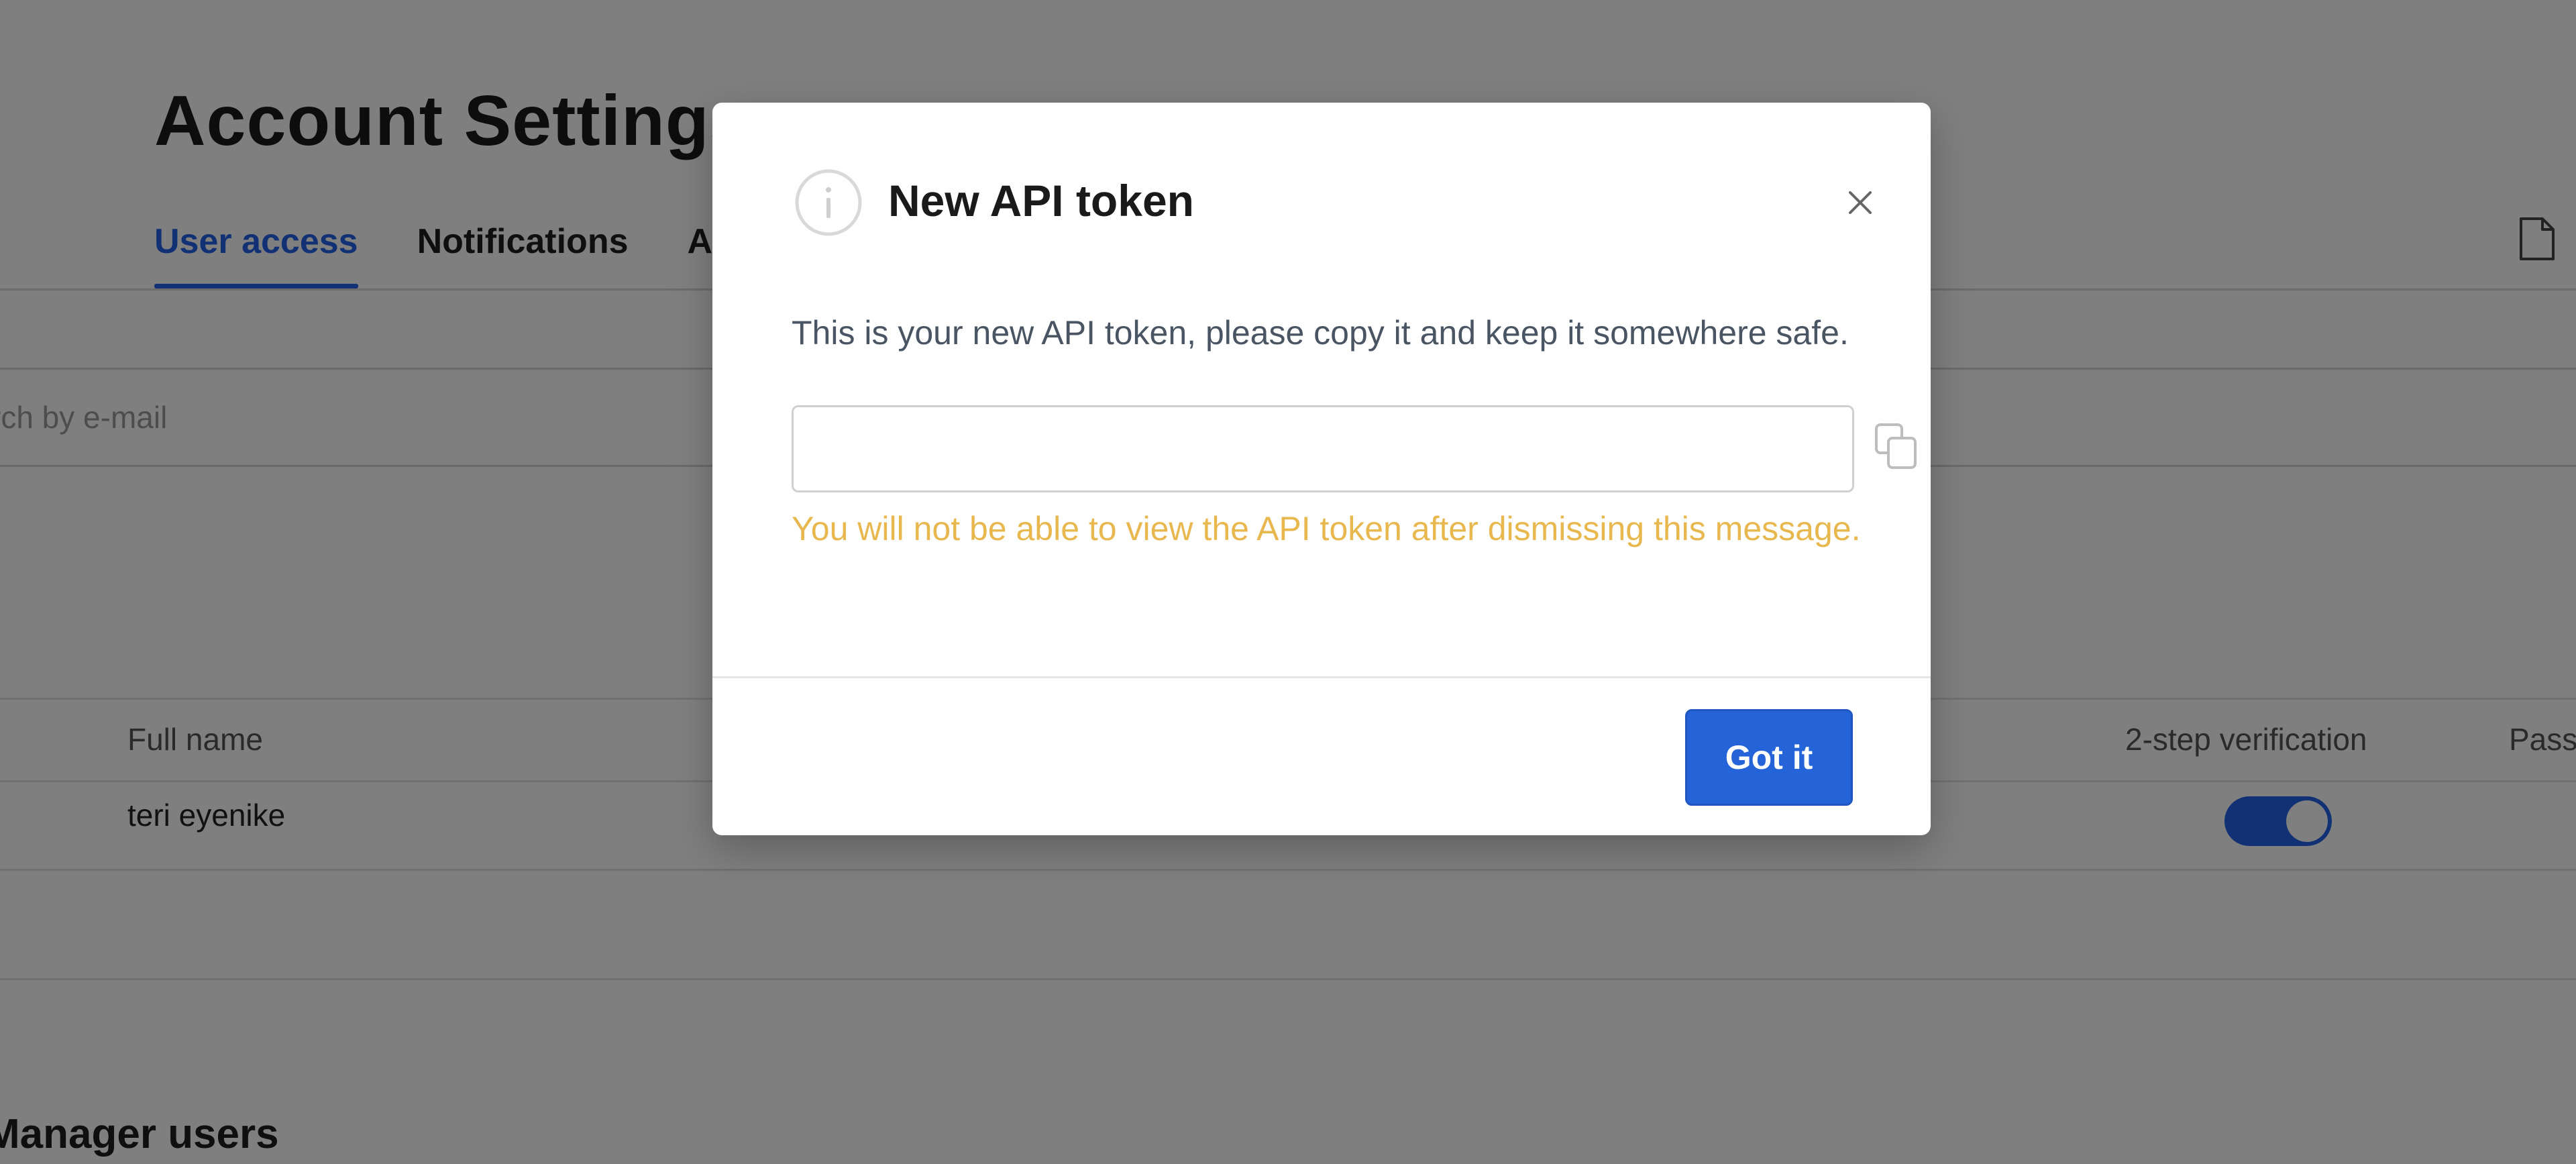 The width and height of the screenshot is (2576, 1164). What do you see at coordinates (1321, 677) in the screenshot?
I see `modal-footer-divider` at bounding box center [1321, 677].